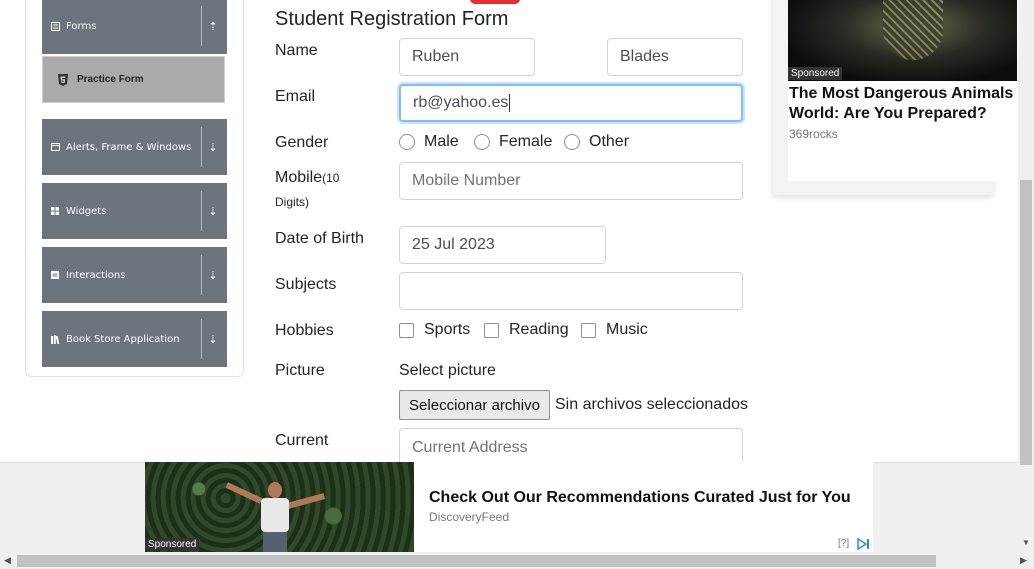 The height and width of the screenshot is (569, 1034). I want to click on mobile-input: Mobile Number, so click(571, 181).